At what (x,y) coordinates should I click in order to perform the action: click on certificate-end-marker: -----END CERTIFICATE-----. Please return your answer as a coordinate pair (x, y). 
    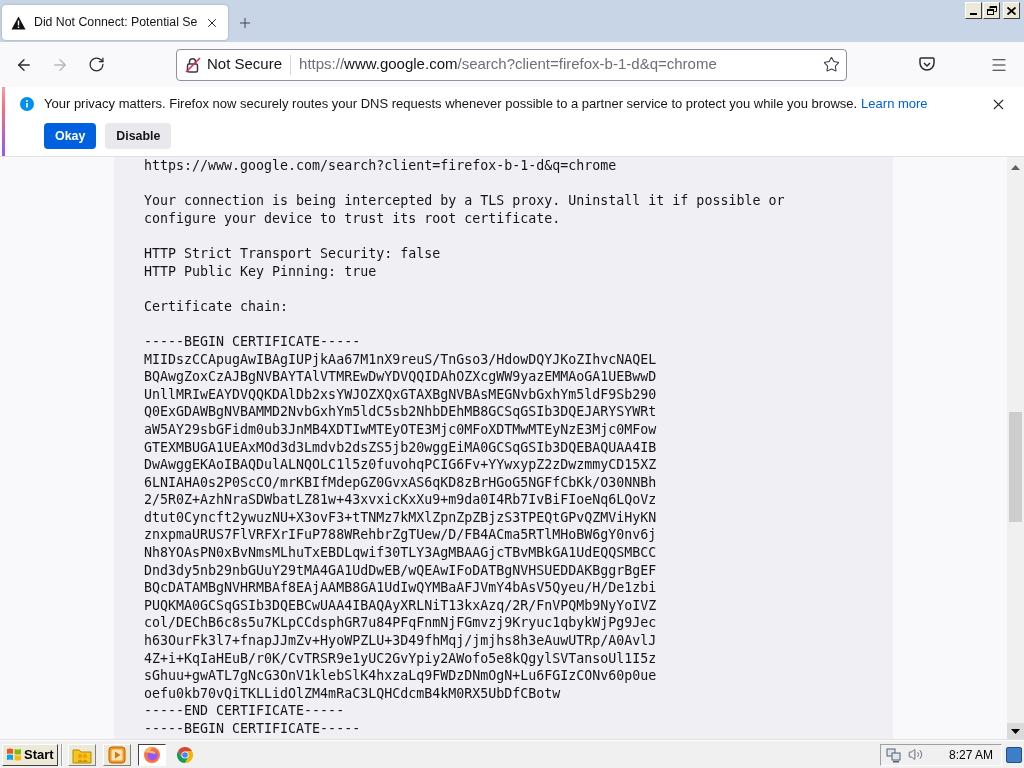
    Looking at the image, I should click on (245, 711).